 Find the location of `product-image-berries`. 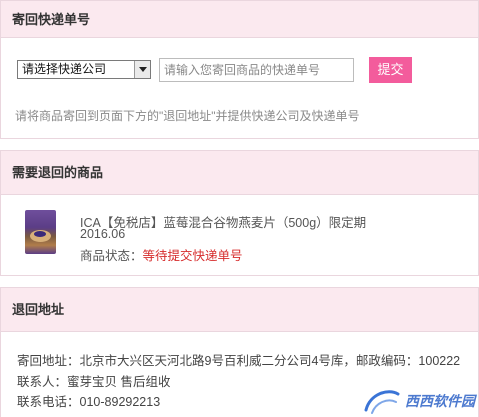

product-image-berries is located at coordinates (40, 234).